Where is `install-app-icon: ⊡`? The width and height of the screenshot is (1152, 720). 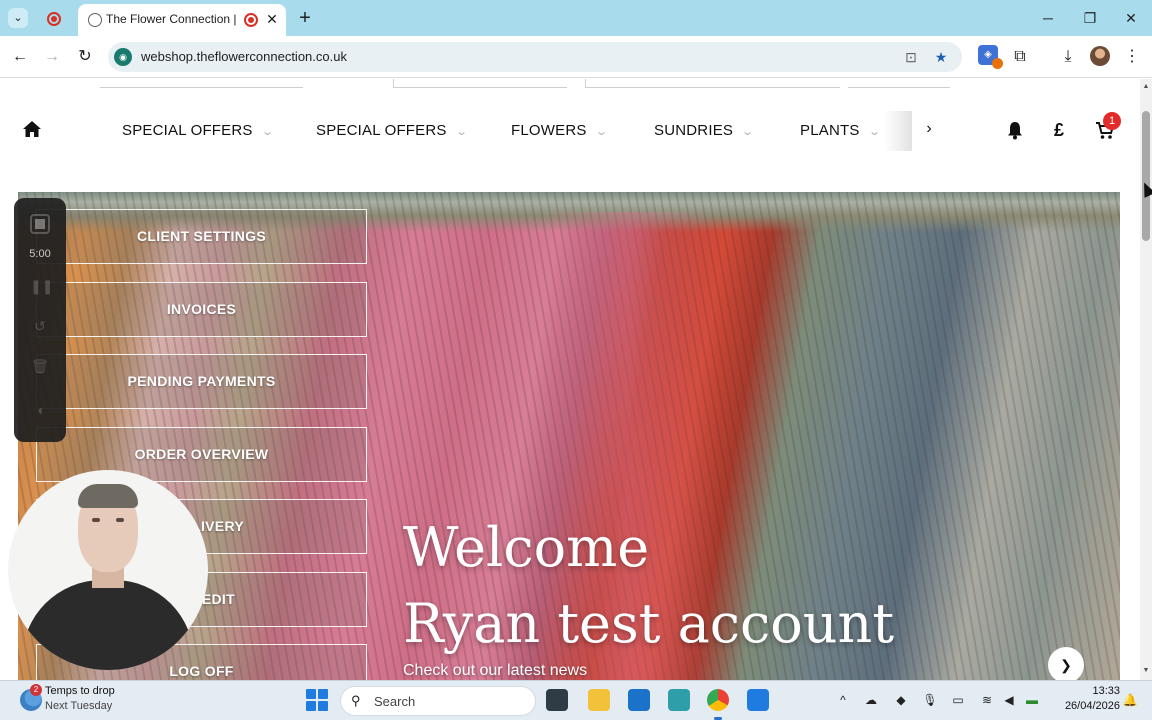
install-app-icon: ⊡ is located at coordinates (911, 57).